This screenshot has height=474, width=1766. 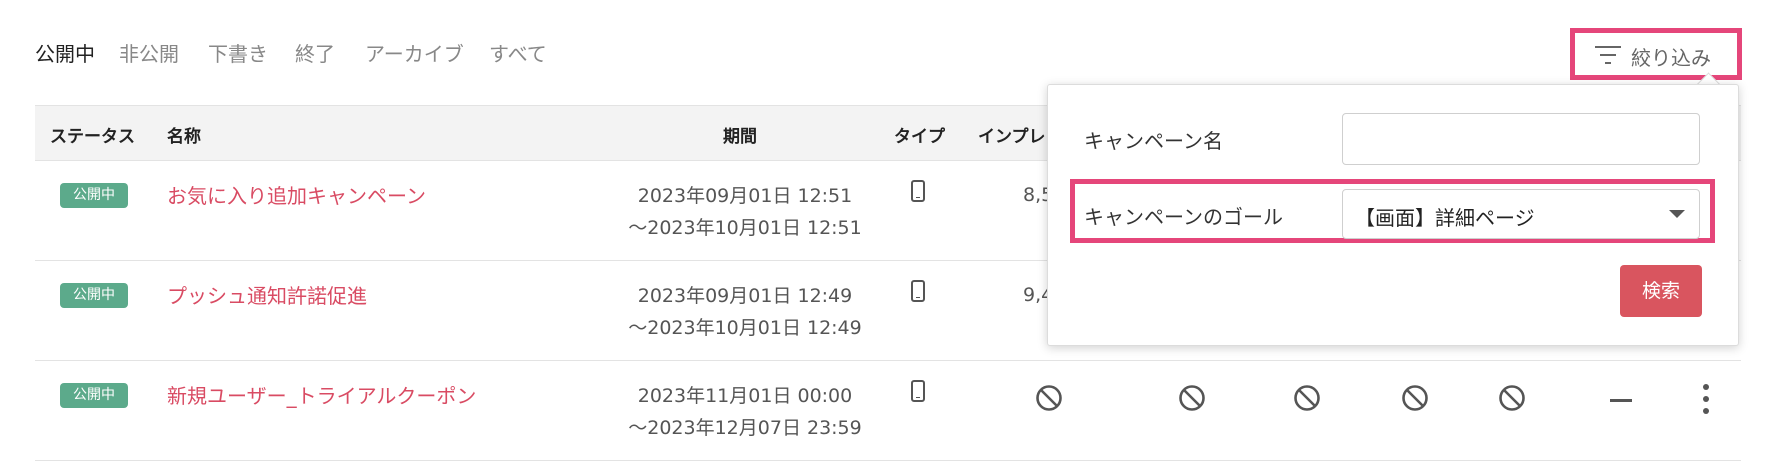 I want to click on goal-selected-value: 【画面】詳細ページ, so click(x=1445, y=218).